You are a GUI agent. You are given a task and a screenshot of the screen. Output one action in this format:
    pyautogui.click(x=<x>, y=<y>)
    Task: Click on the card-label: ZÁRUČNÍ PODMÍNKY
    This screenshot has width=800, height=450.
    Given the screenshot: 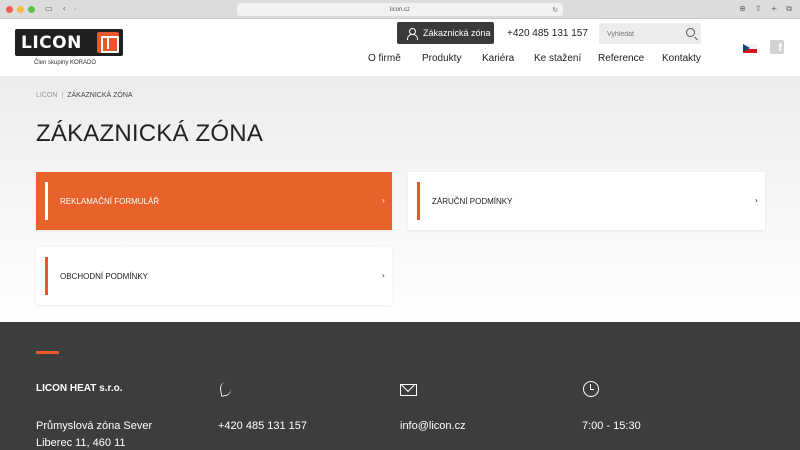 What is the action you would take?
    pyautogui.click(x=472, y=201)
    